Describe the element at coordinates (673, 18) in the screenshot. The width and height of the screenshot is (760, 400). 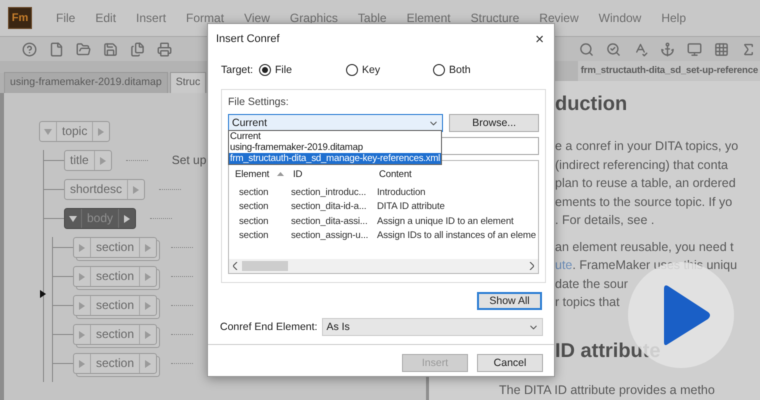
I see `menu-item: Help` at that location.